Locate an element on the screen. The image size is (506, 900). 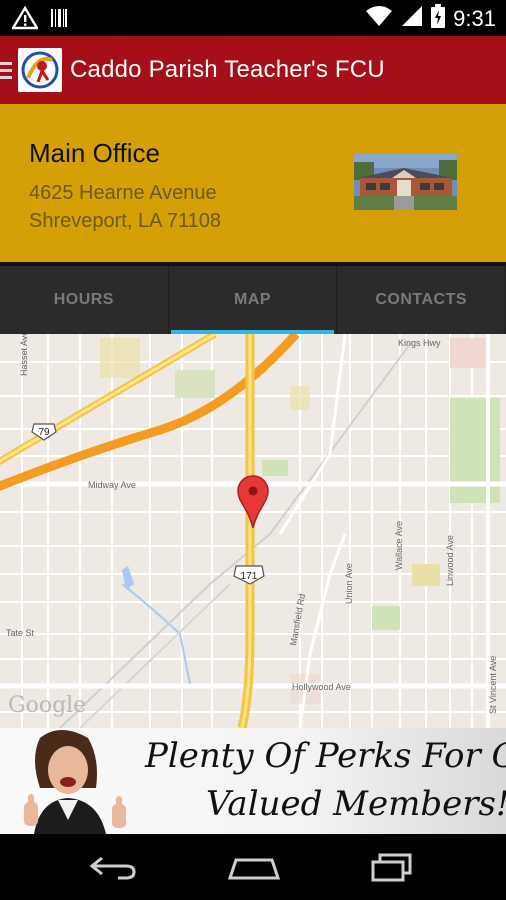
street-label-kings-hwy: Kings Hwy is located at coordinates (419, 343).